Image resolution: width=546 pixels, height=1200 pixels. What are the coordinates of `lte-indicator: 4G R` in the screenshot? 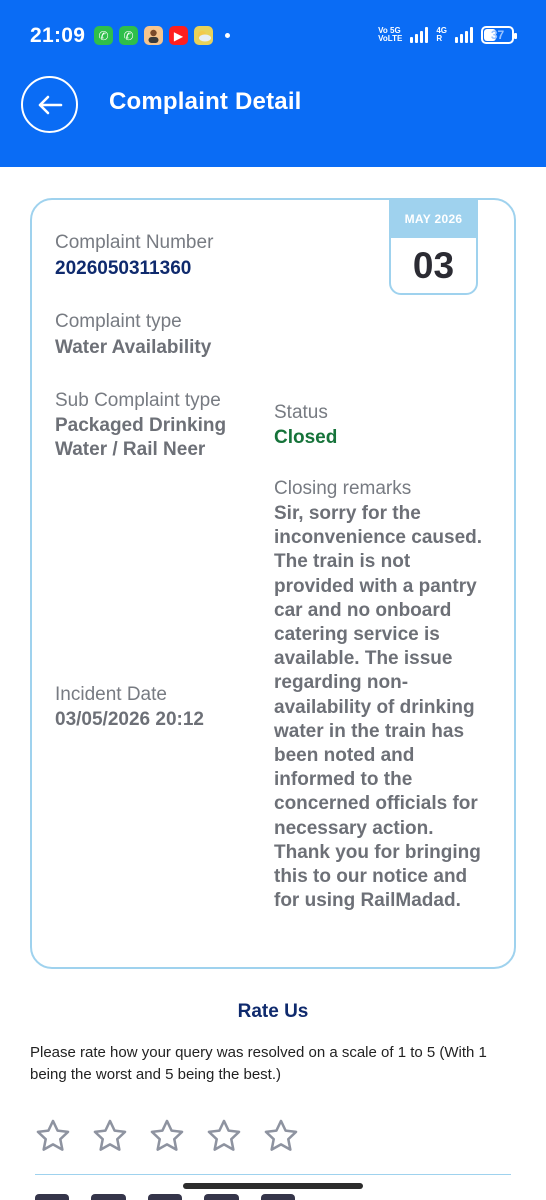 It's located at (441, 34).